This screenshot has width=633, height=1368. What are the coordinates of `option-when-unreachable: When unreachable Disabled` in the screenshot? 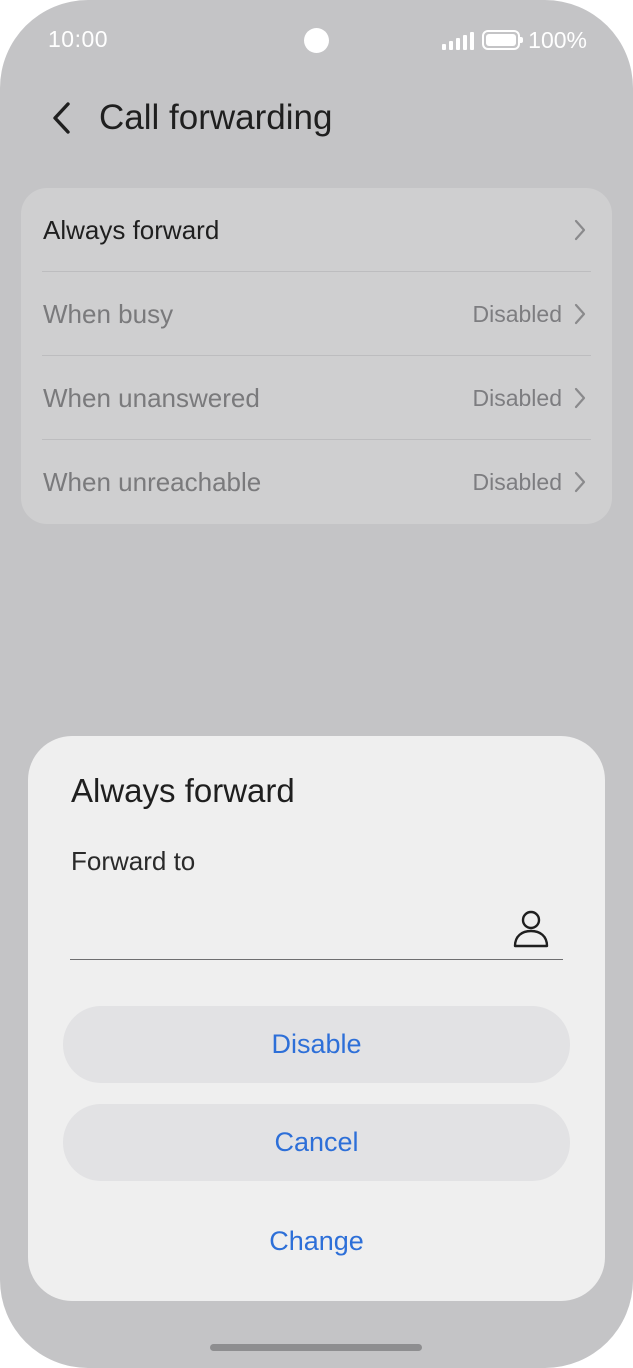 It's located at (316, 482).